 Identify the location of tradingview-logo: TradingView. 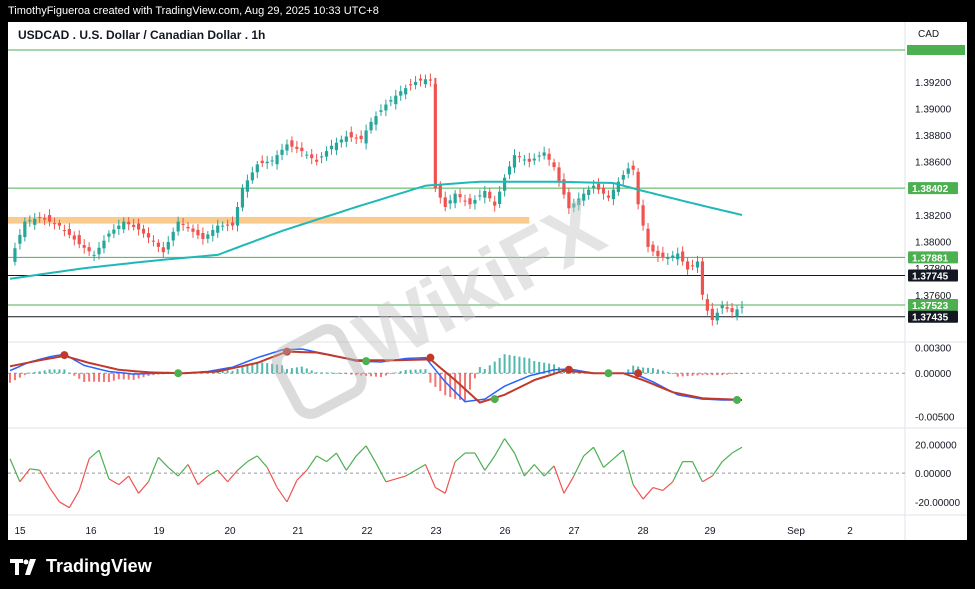
(81, 566).